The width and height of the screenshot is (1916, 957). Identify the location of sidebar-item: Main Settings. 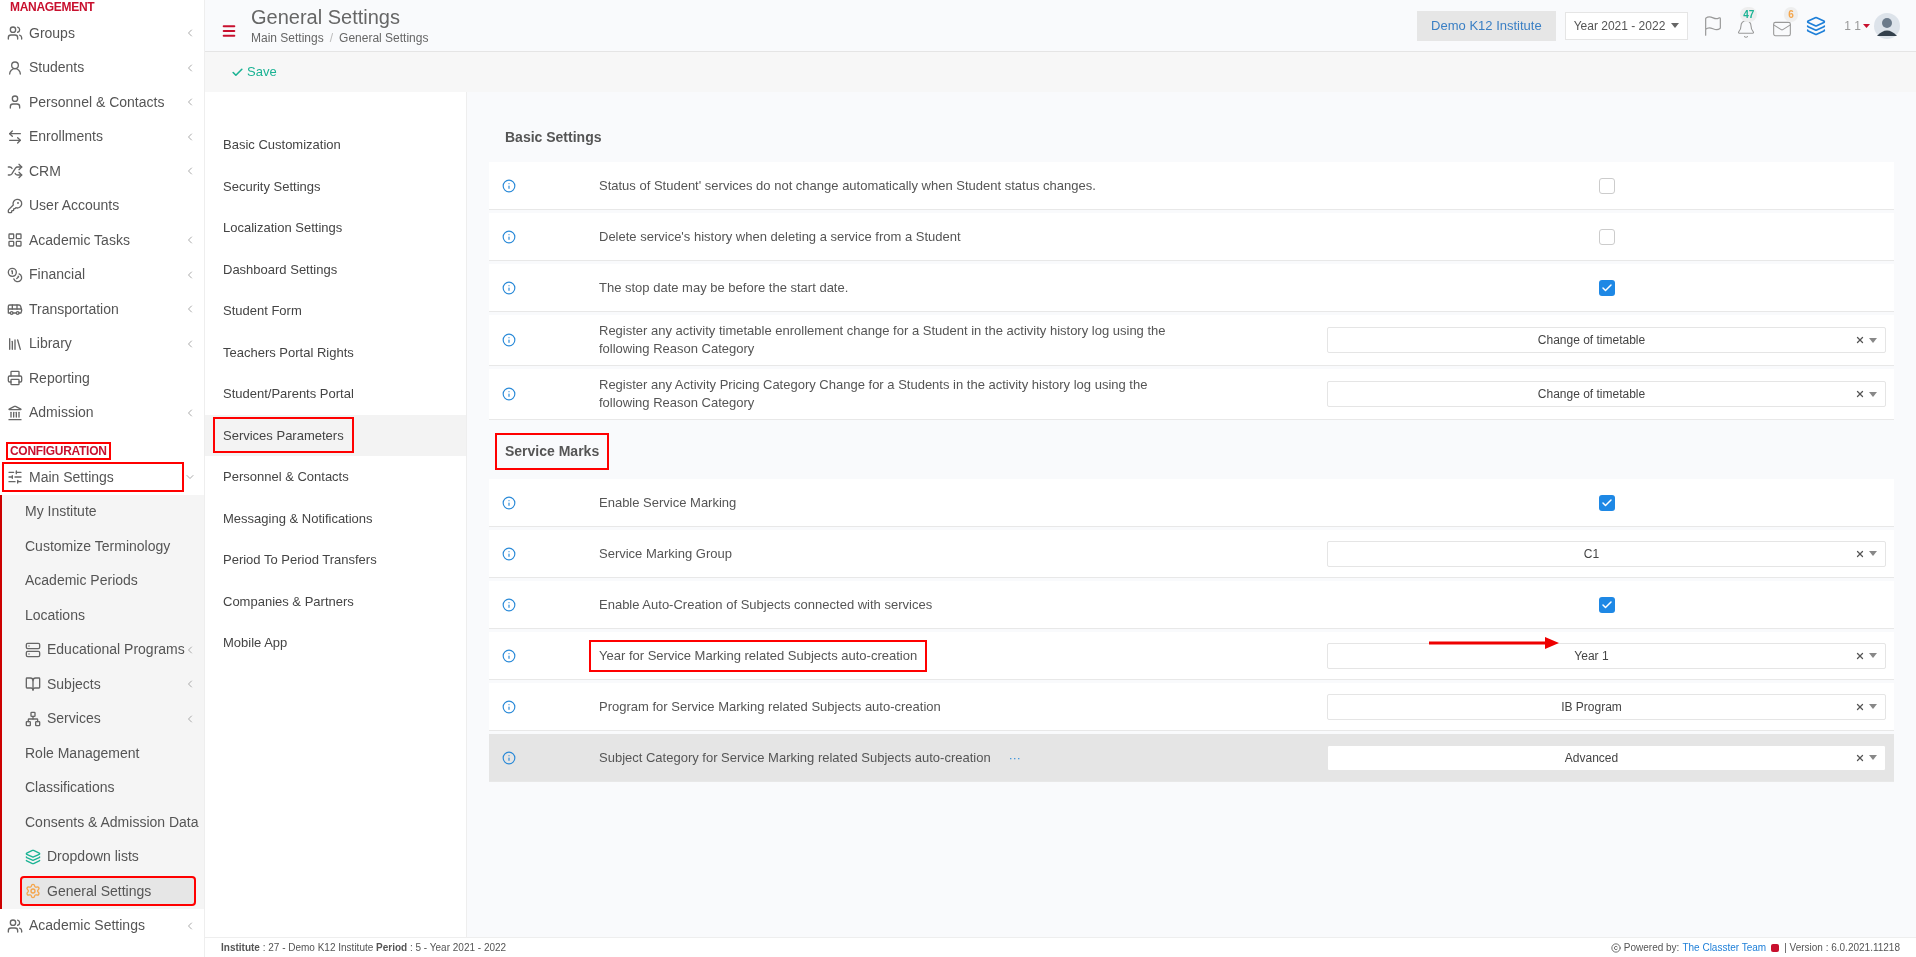
(93, 477).